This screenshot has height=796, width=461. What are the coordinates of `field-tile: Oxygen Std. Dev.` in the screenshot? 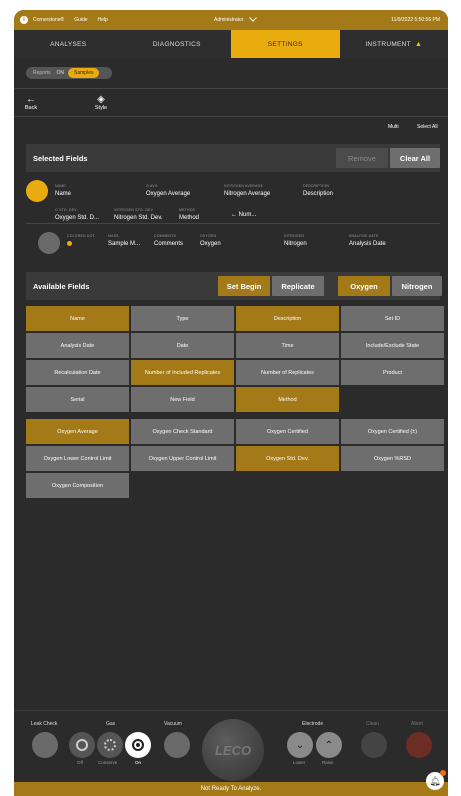 It's located at (287, 458).